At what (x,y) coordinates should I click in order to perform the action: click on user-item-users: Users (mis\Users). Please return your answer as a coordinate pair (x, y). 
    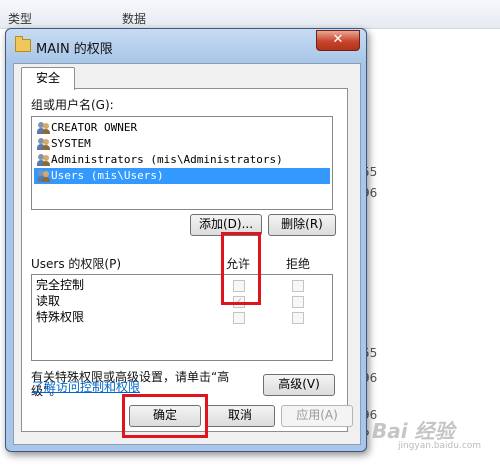
    Looking at the image, I should click on (182, 176).